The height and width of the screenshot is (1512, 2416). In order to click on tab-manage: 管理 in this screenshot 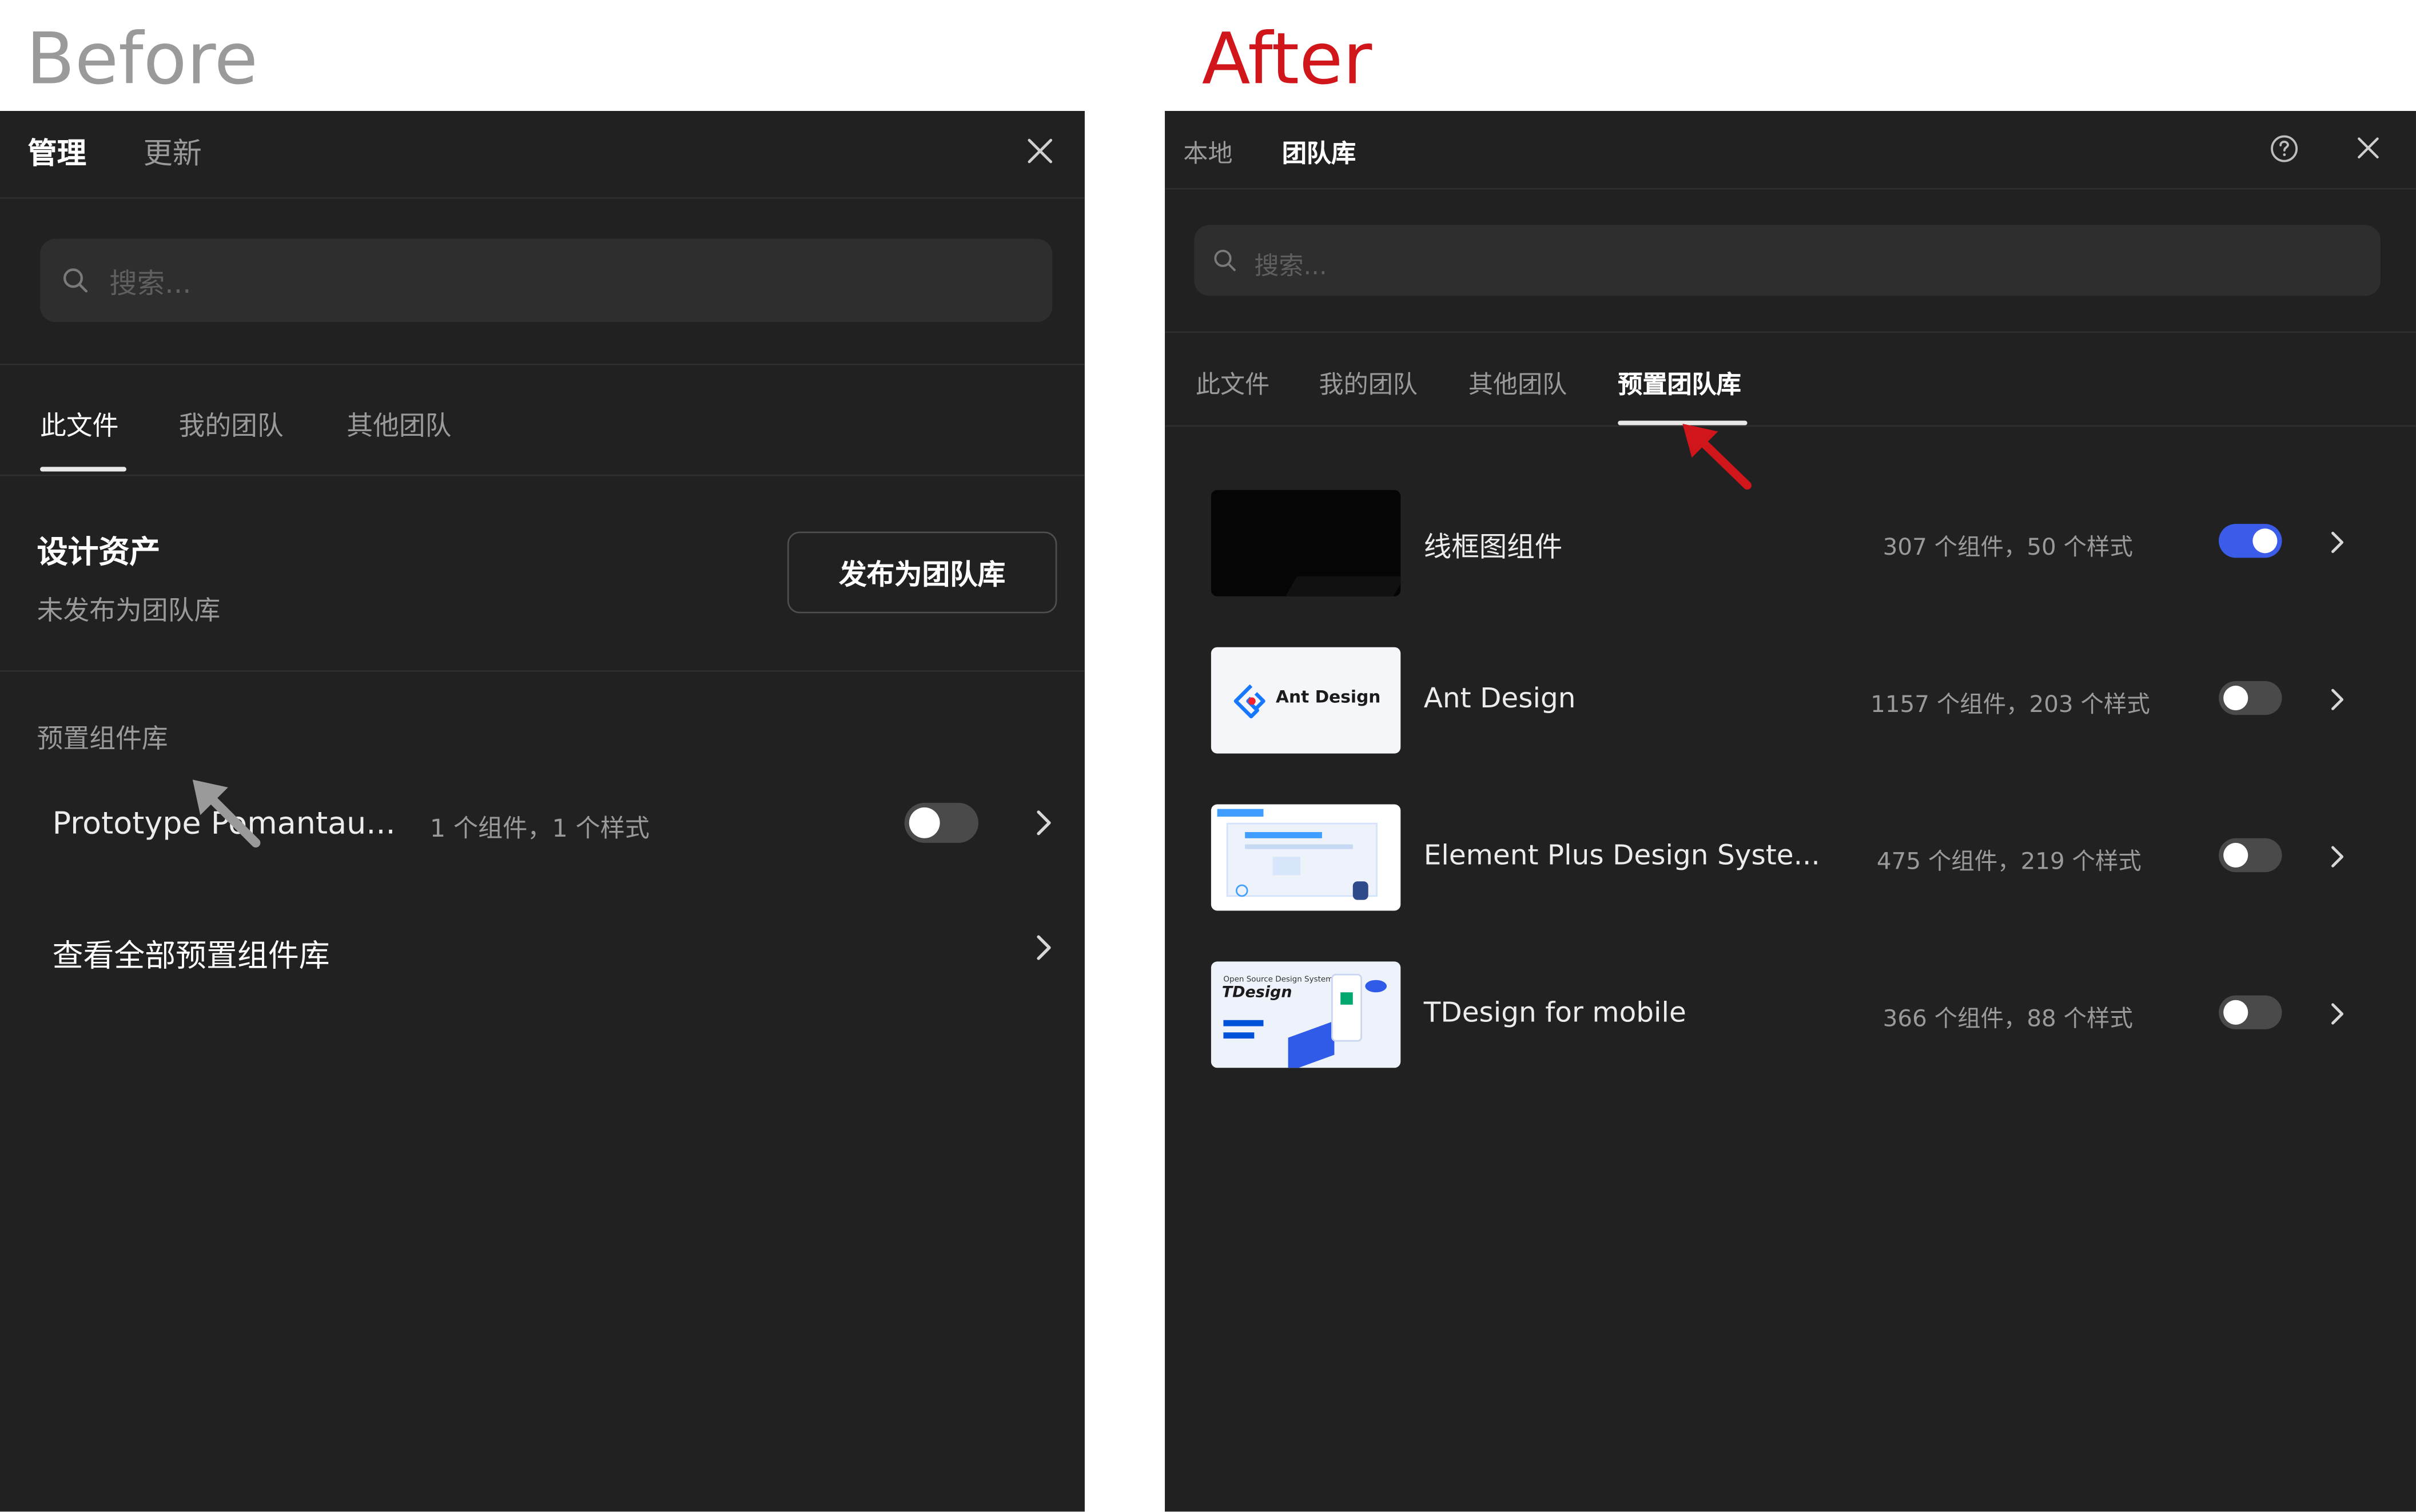, I will do `click(57, 152)`.